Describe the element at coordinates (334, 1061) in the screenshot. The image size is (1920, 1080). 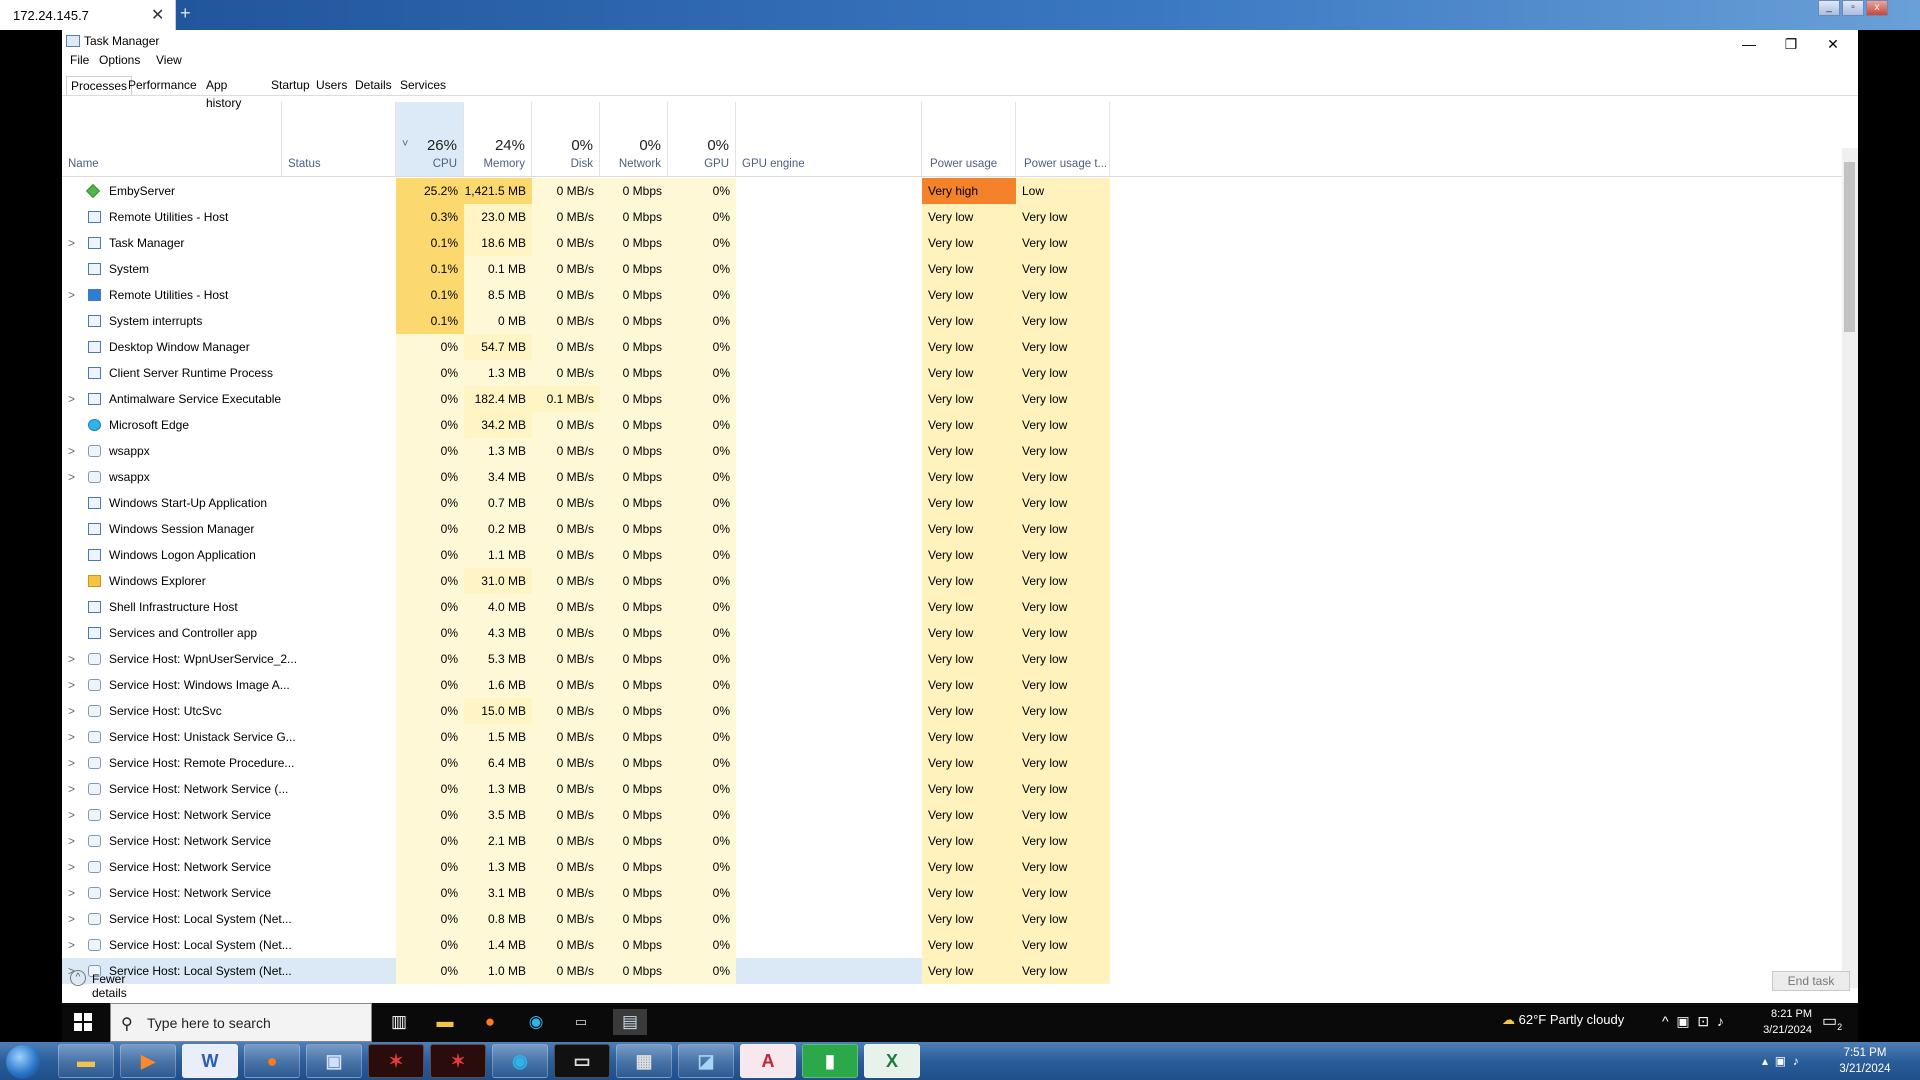
I see `remote-desktop-icon: ▣` at that location.